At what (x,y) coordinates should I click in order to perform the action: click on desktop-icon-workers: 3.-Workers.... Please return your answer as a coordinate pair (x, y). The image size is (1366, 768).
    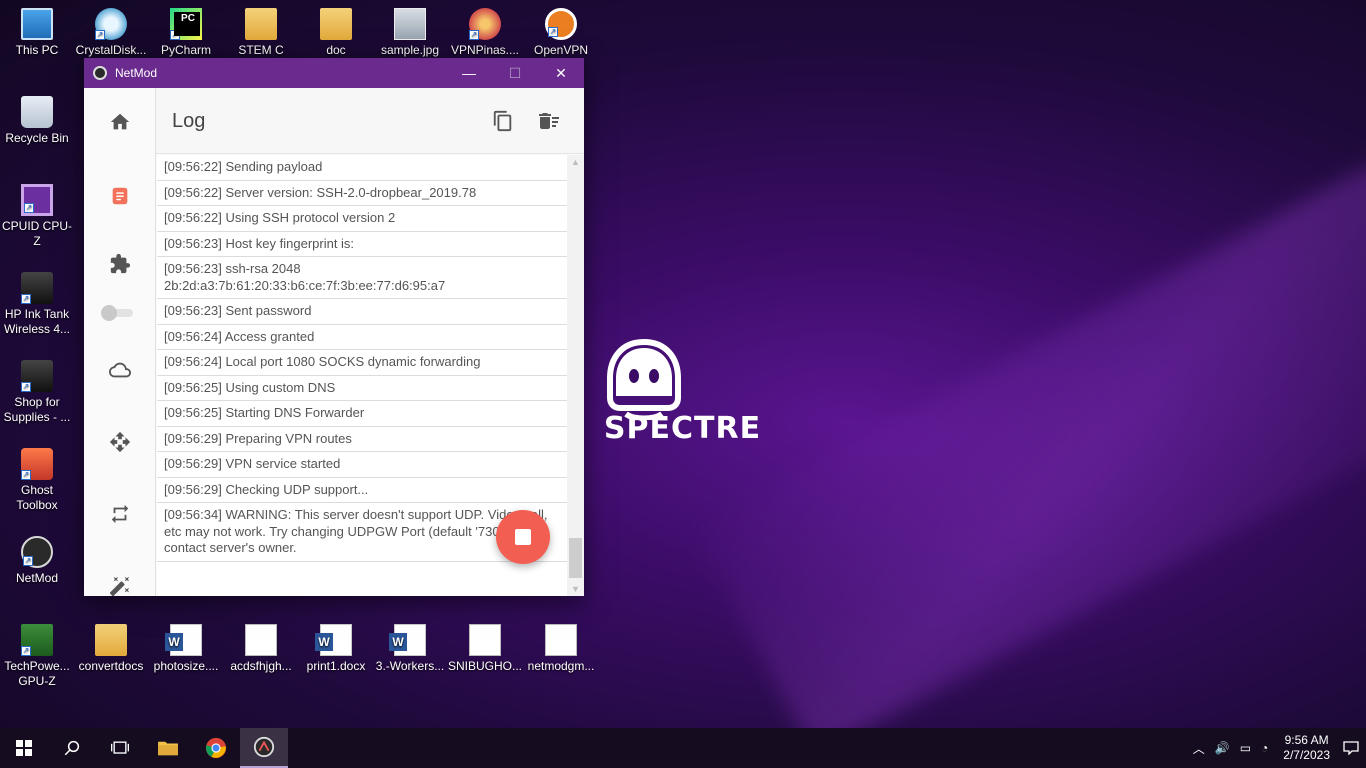
    Looking at the image, I should click on (410, 649).